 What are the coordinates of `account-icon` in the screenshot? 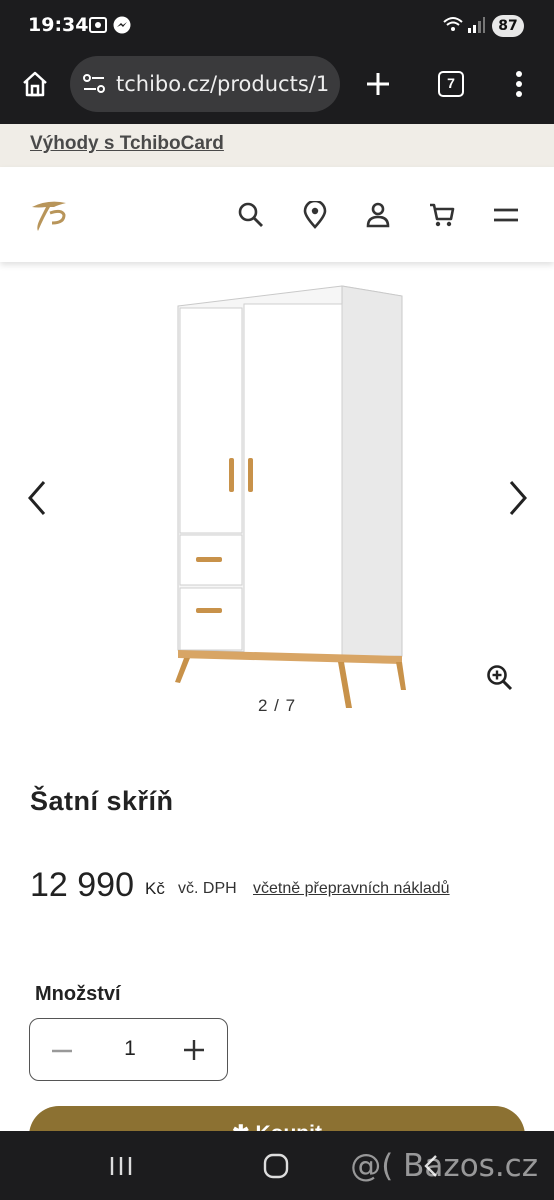 It's located at (378, 215).